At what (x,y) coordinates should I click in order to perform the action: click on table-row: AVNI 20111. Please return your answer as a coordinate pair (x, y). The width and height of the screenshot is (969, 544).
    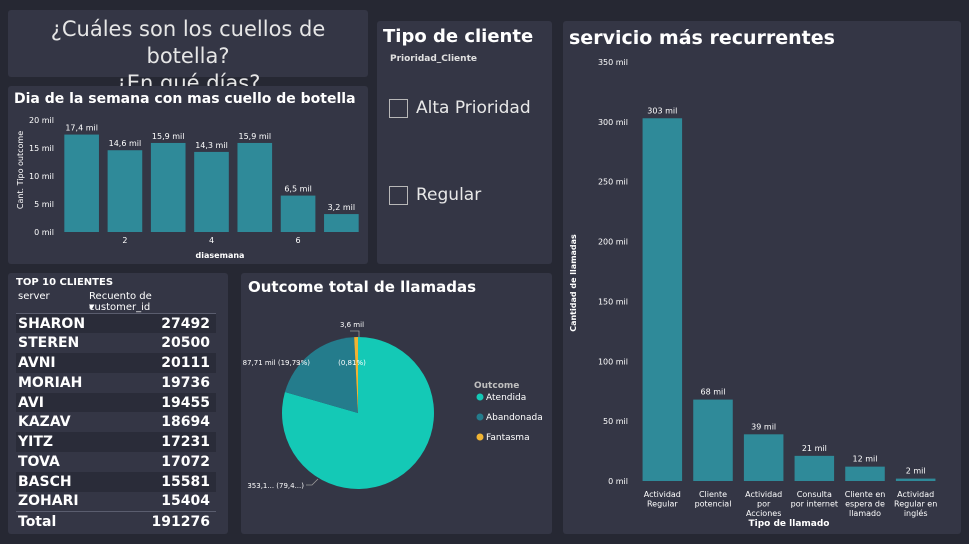
    Looking at the image, I should click on (116, 363).